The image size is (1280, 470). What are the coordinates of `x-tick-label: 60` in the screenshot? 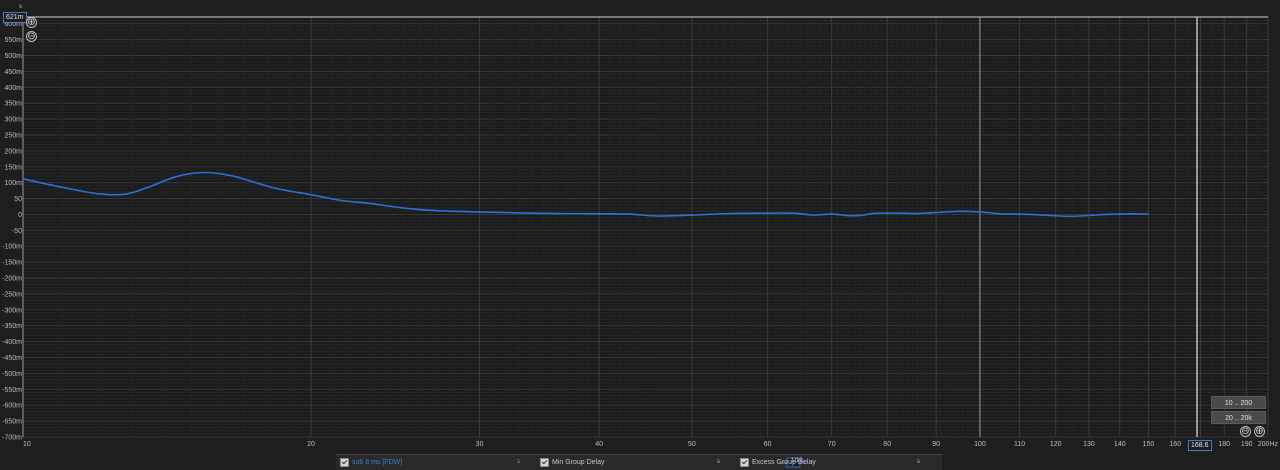 It's located at (768, 444).